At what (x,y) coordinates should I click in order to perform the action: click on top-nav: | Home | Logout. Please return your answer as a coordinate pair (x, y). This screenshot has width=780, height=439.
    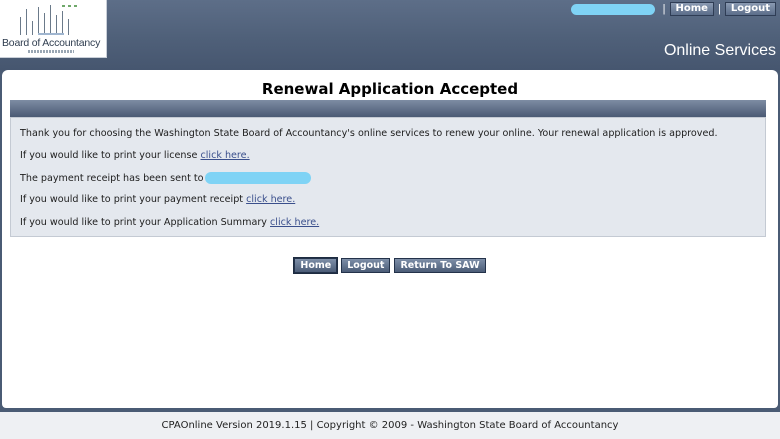
    Looking at the image, I should click on (673, 9).